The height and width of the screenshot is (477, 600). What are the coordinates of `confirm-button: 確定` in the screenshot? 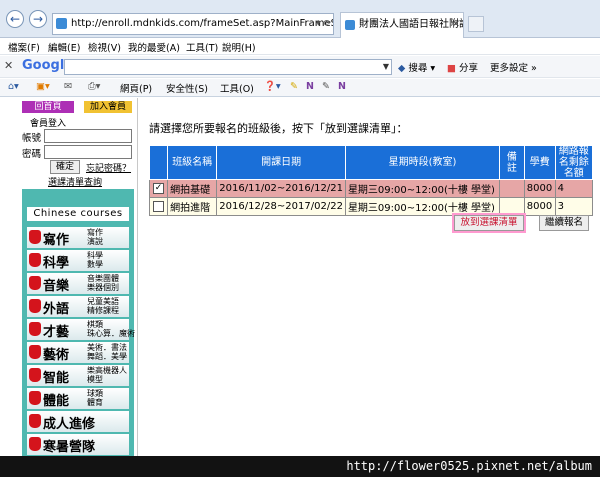 It's located at (65, 167).